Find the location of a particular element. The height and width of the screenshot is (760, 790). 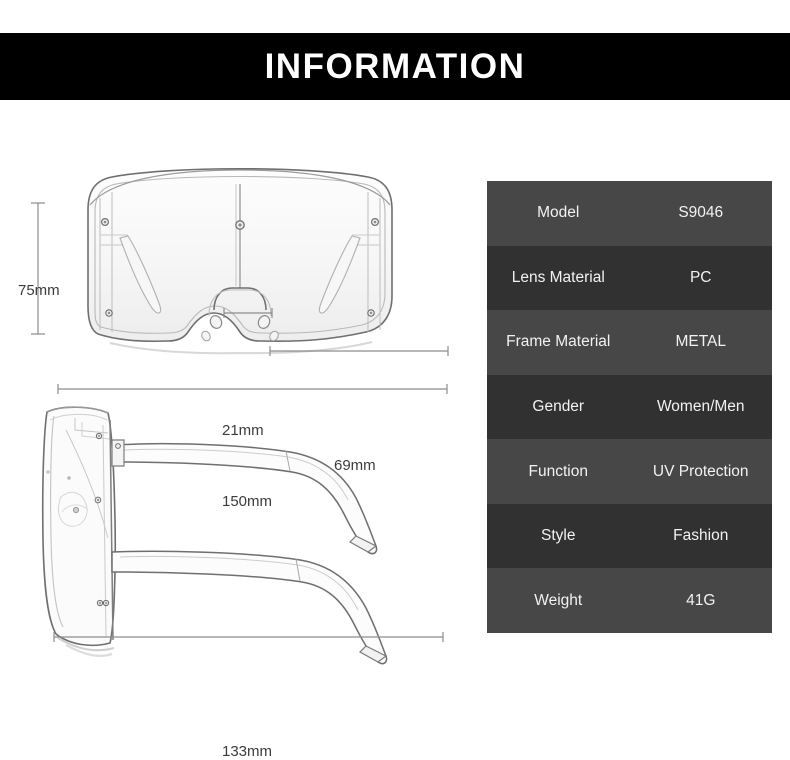

dimension-label-temple-length: 133mm is located at coordinates (247, 751).